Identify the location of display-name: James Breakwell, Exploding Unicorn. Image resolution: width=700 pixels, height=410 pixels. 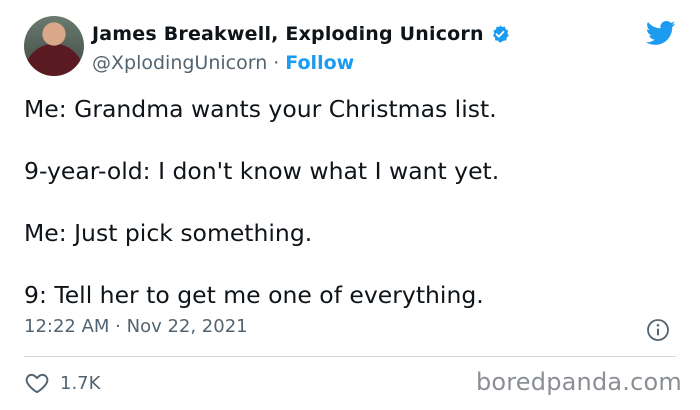
(288, 34).